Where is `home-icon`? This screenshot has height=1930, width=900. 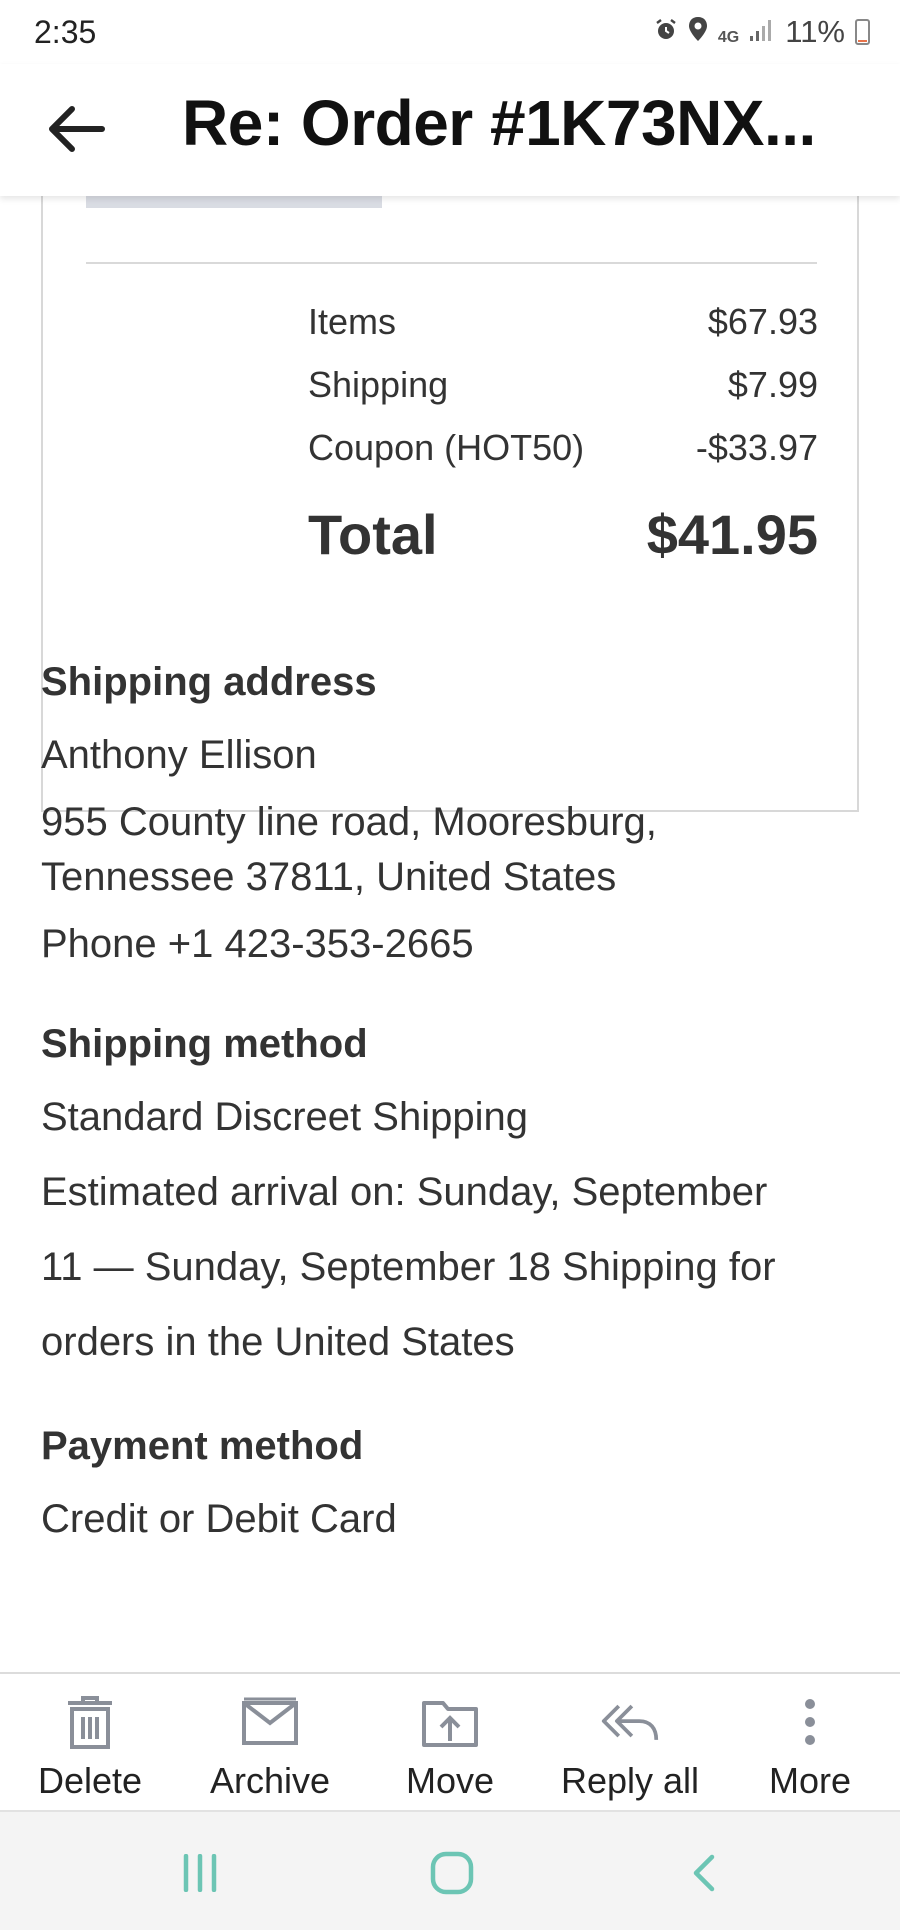
home-icon is located at coordinates (452, 1873).